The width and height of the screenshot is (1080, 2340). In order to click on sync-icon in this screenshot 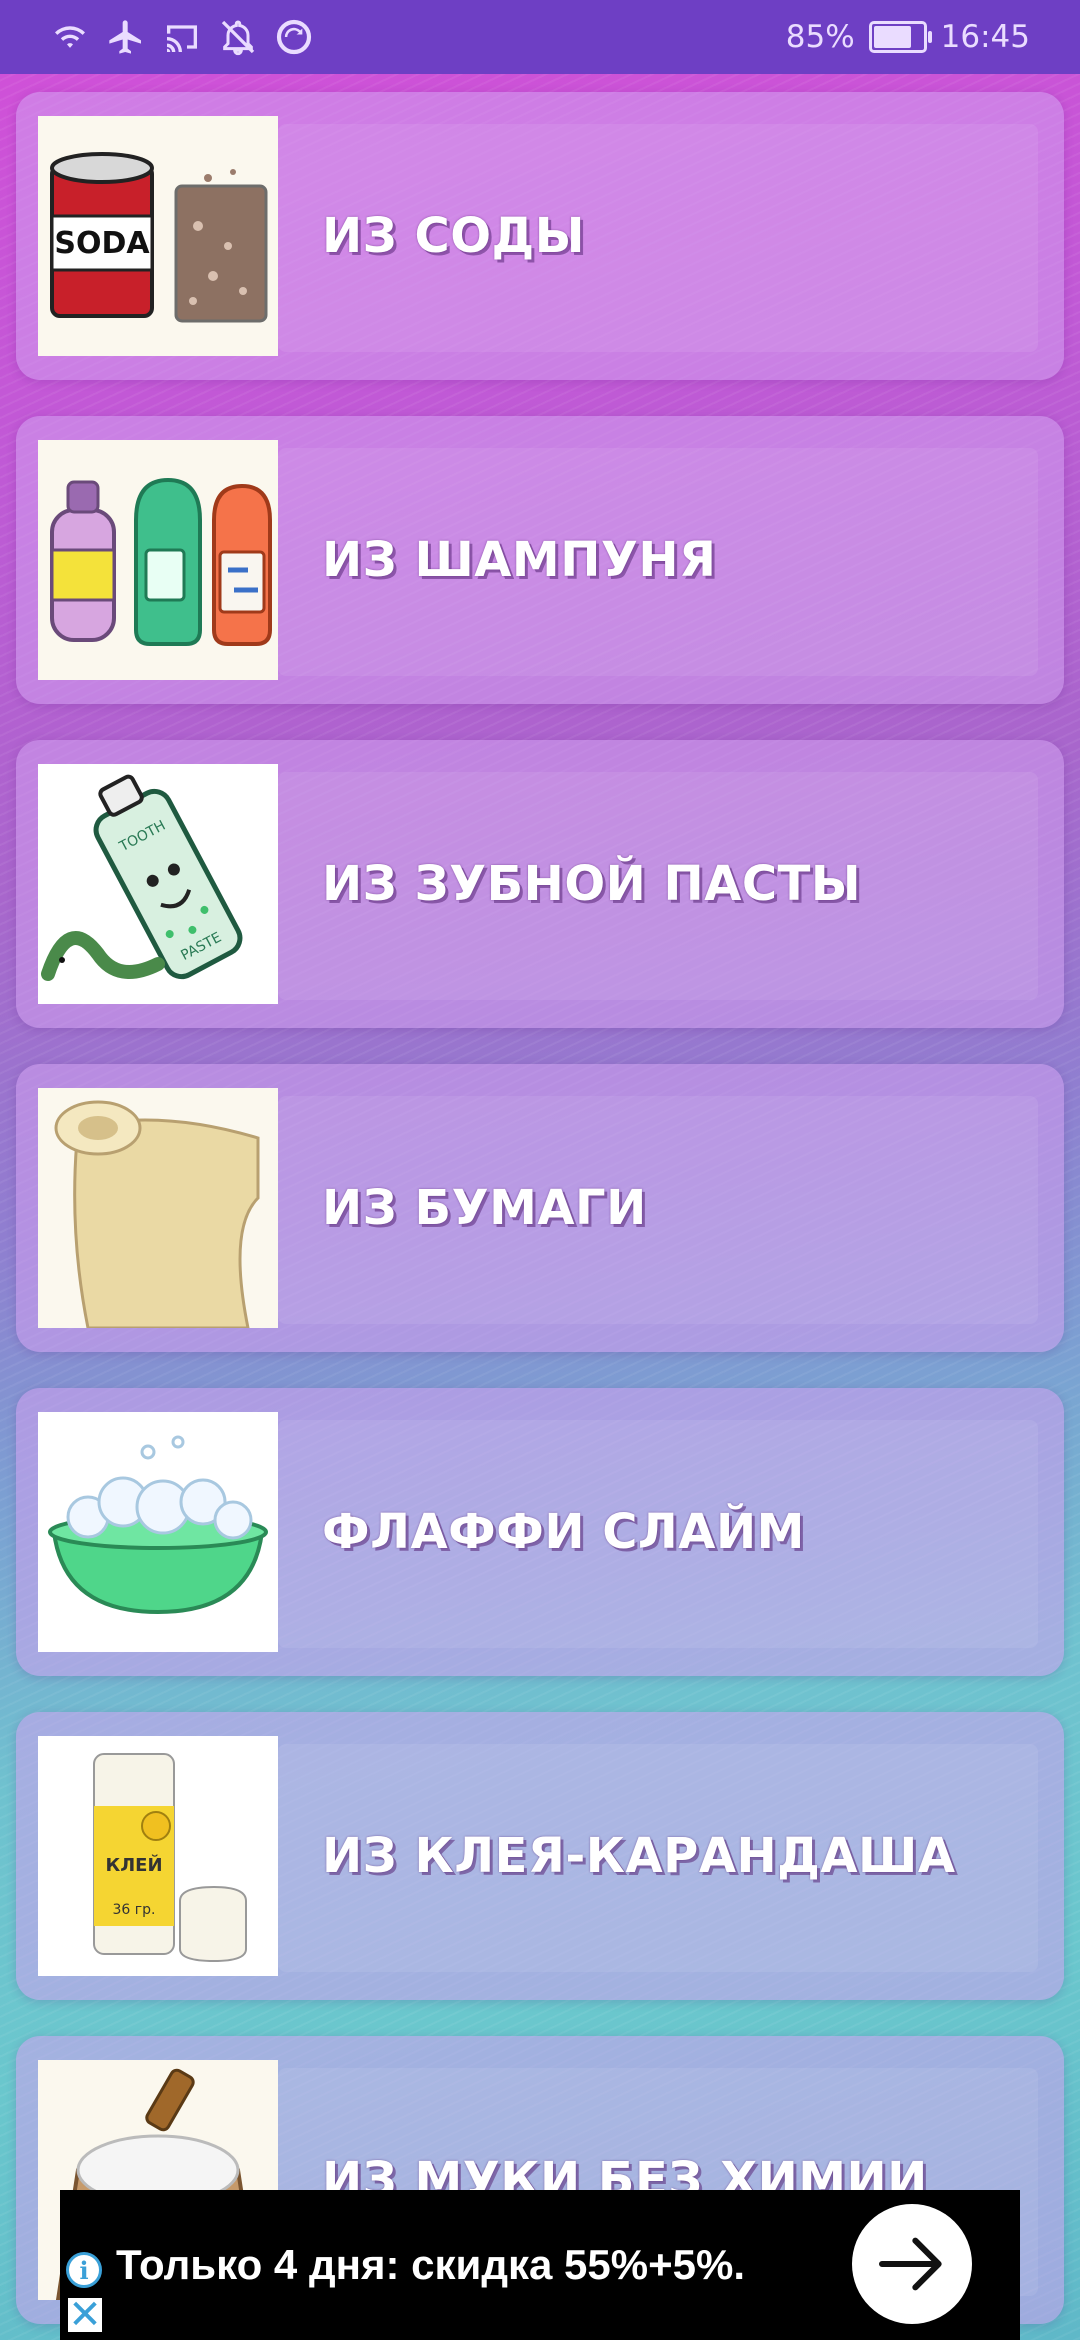, I will do `click(294, 37)`.